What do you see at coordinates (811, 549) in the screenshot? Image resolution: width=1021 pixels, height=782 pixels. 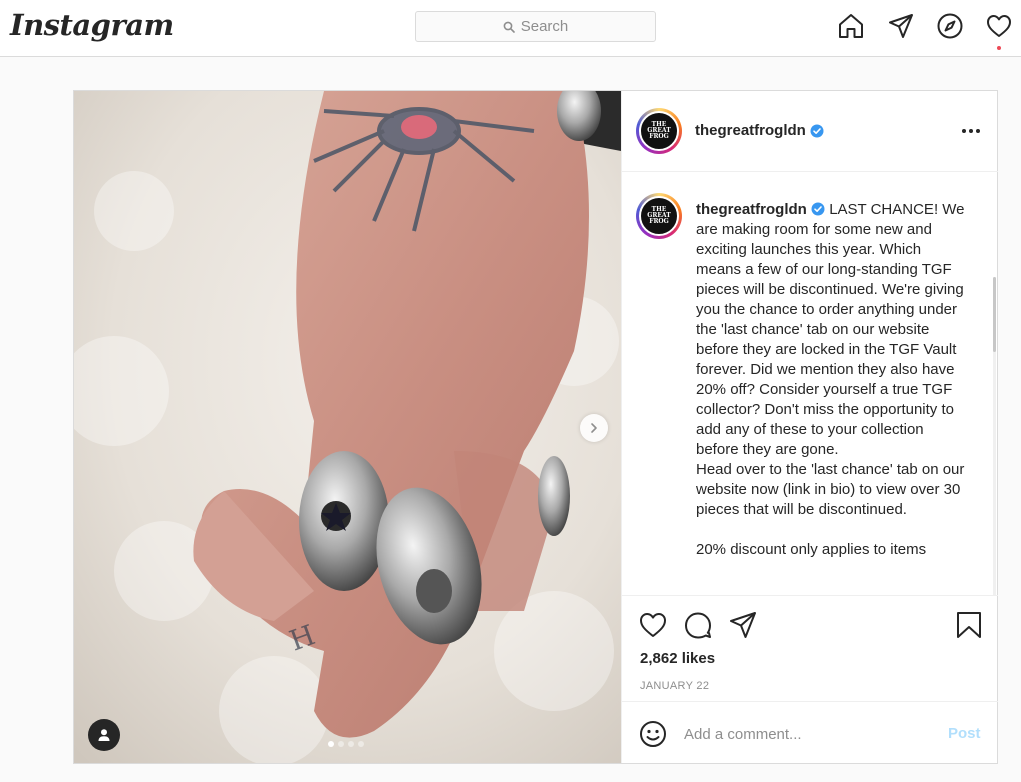 I see `caption-paragraph: 20% discount only applies to items` at bounding box center [811, 549].